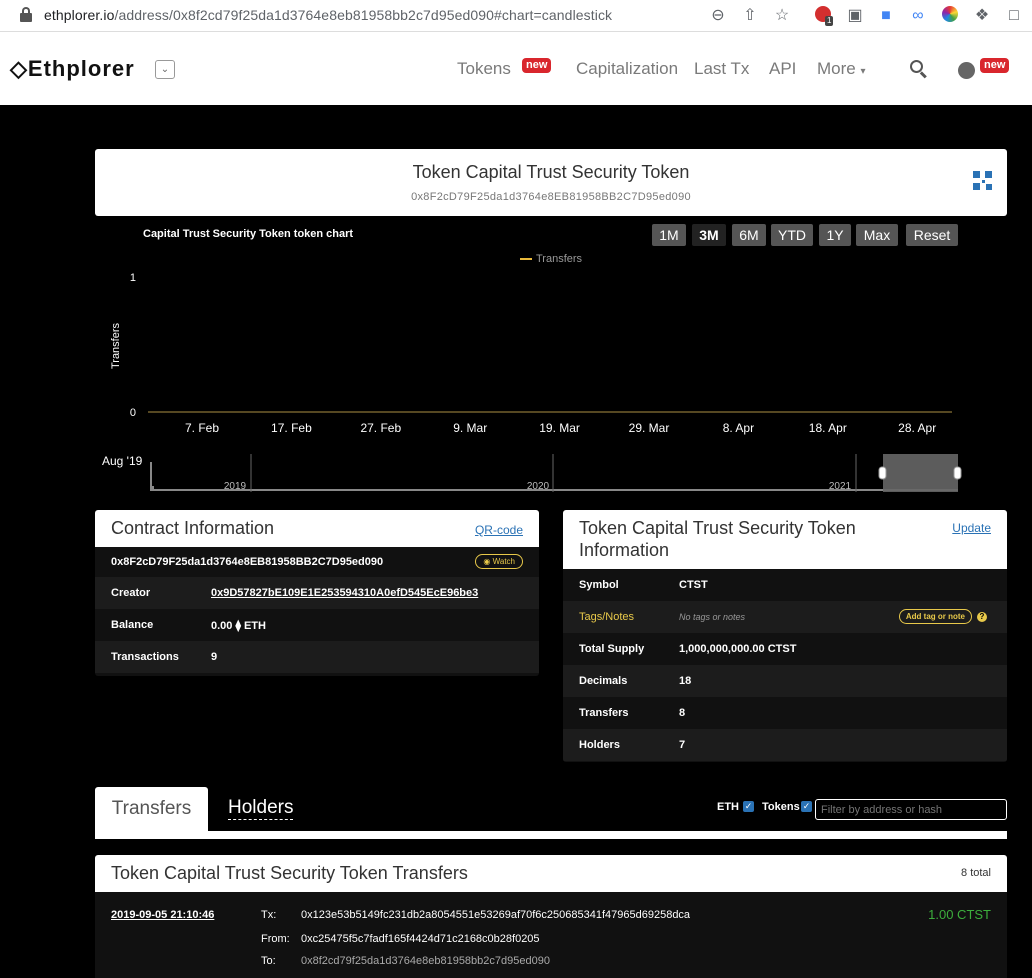 The image size is (1032, 978). Describe the element at coordinates (151, 809) in the screenshot. I see `tab-transfers: Transfers` at that location.